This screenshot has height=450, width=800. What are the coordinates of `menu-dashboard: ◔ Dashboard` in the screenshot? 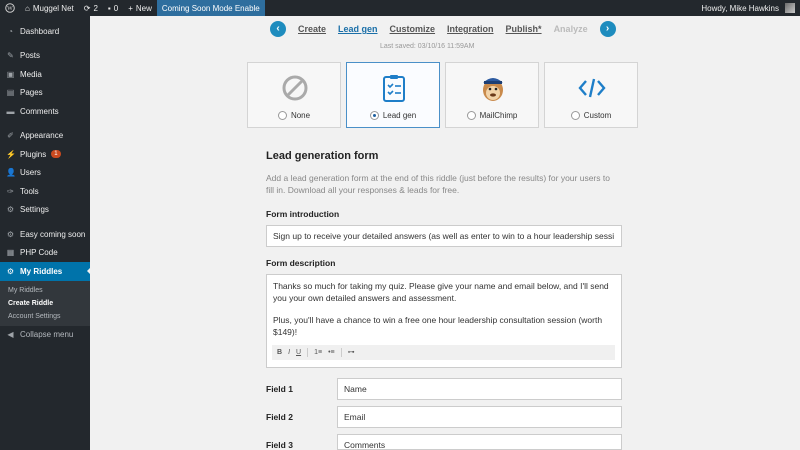 It's located at (45, 31).